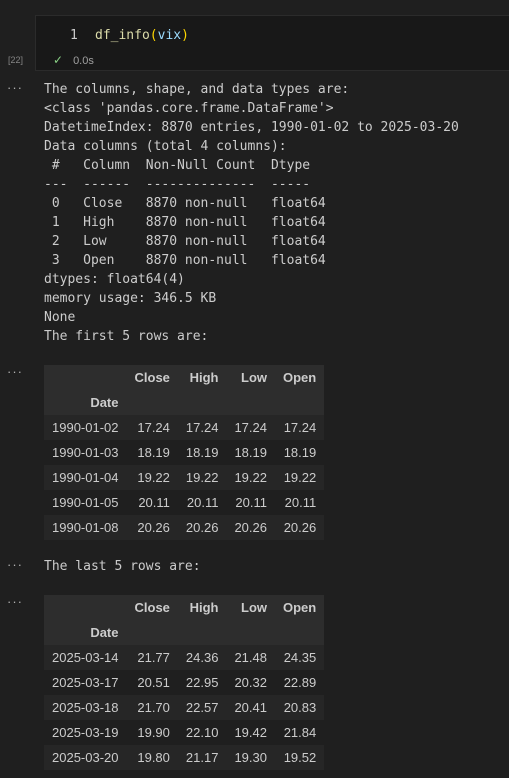 Image resolution: width=509 pixels, height=778 pixels. I want to click on execution-time: 0.0s, so click(83, 61).